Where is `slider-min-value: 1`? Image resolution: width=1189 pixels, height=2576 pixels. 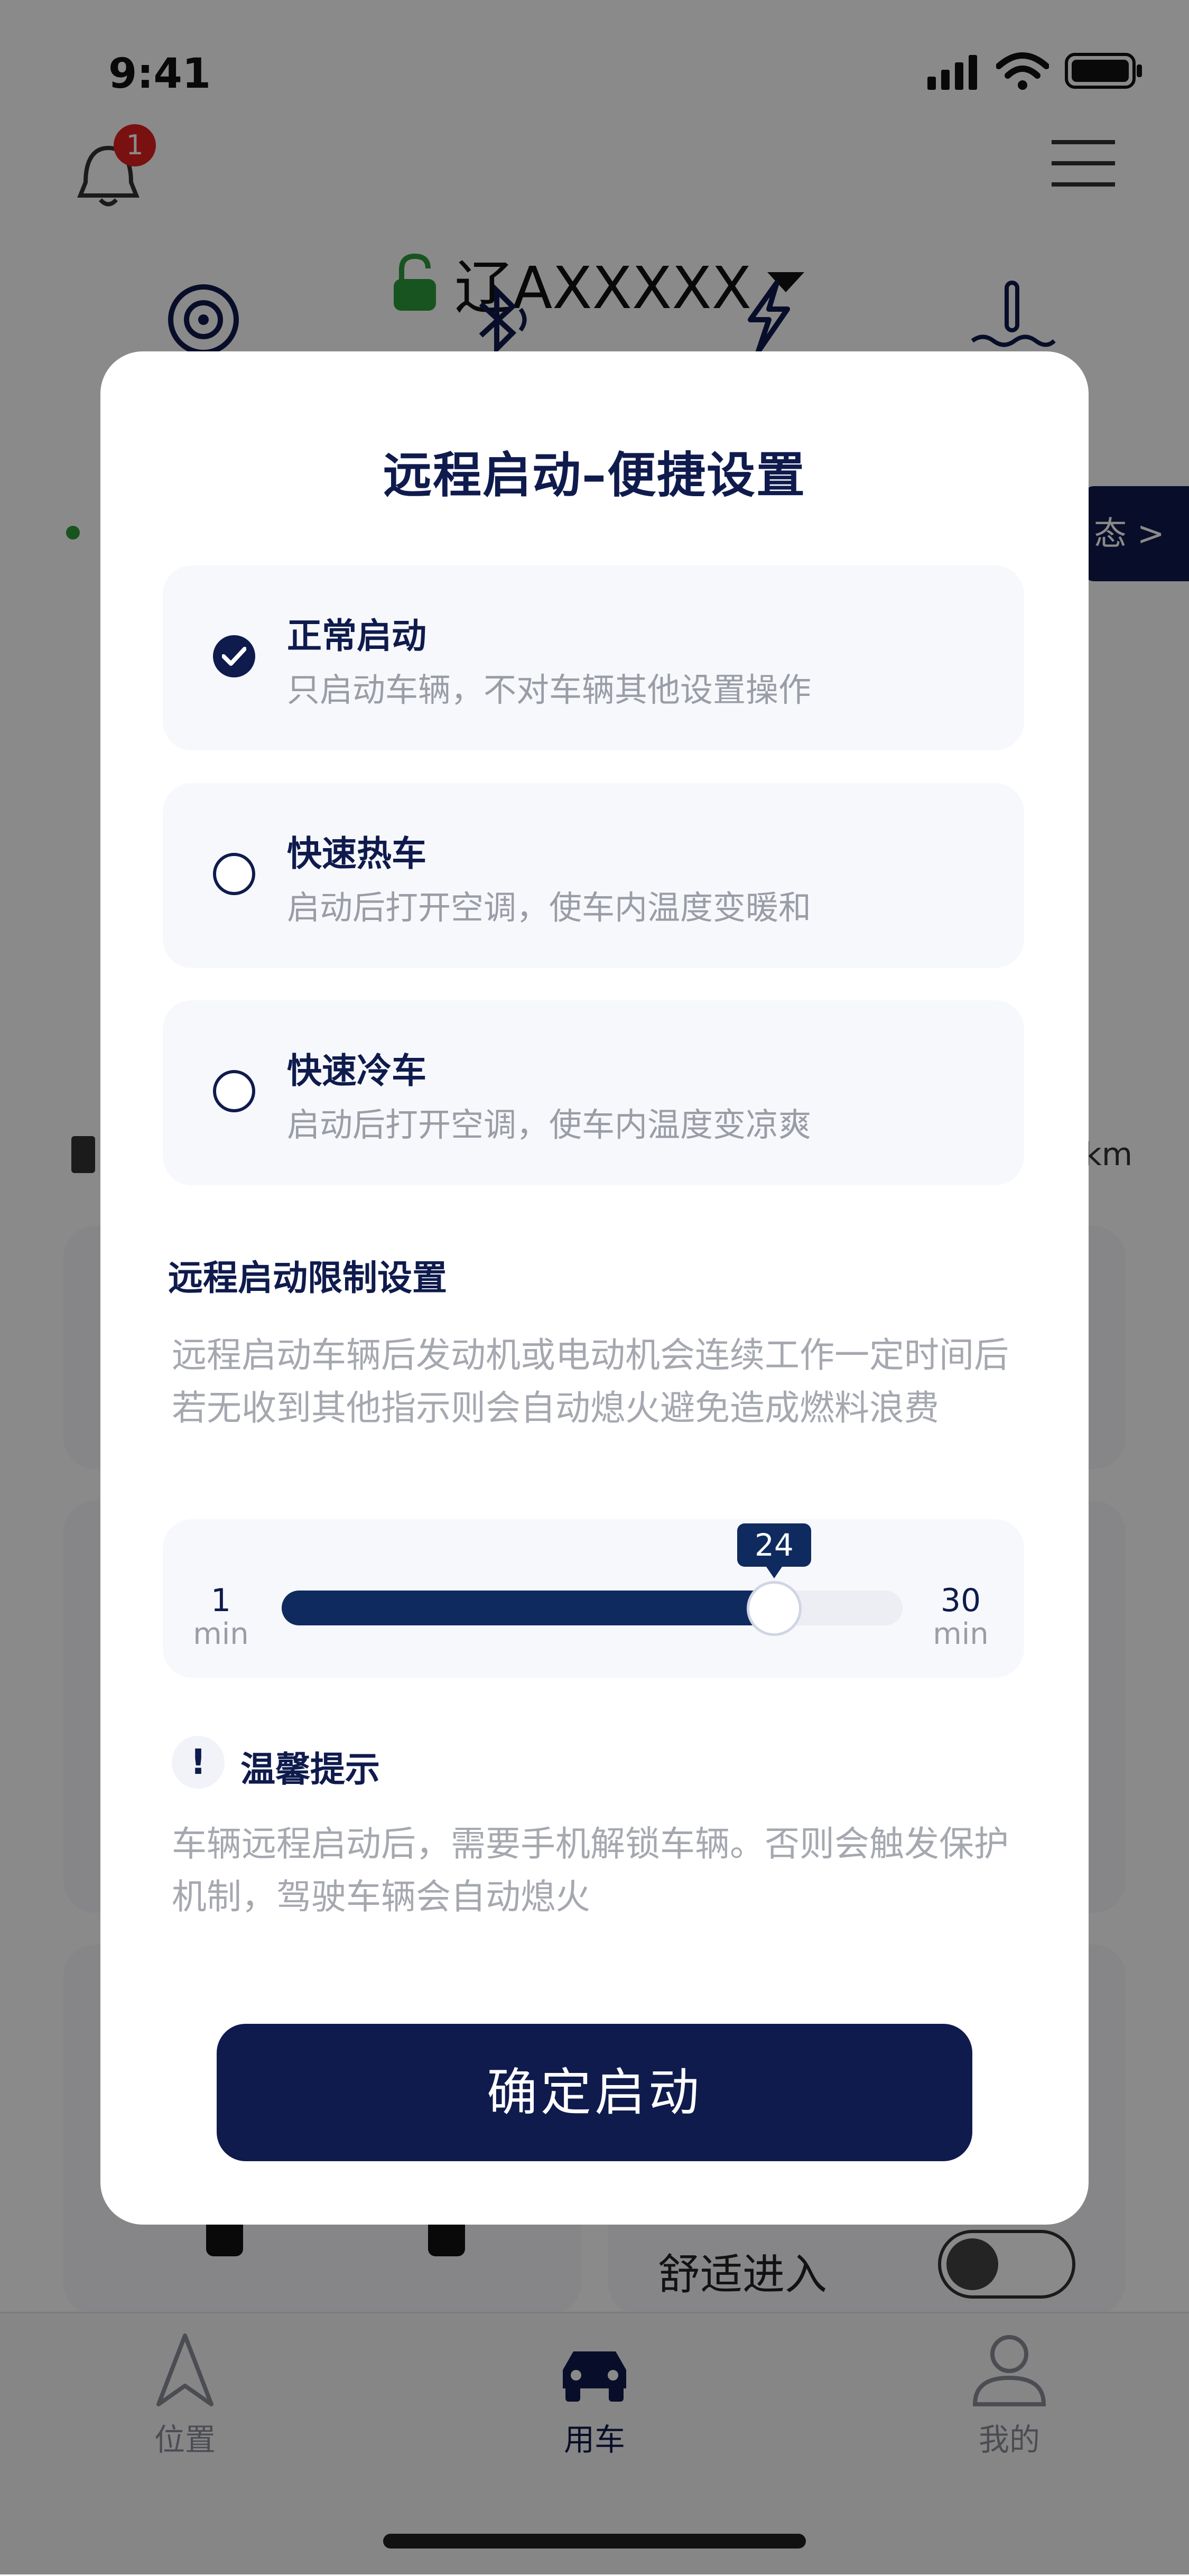
slider-min-value: 1 is located at coordinates (221, 1600).